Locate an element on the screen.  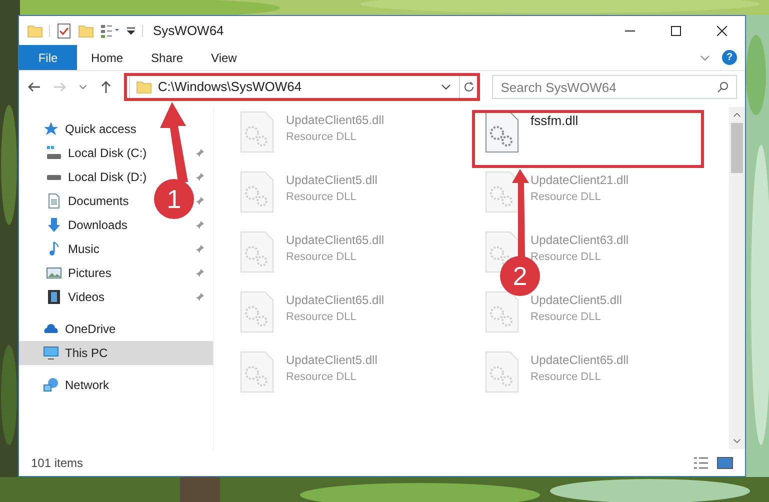
window-title: SysWOW64 is located at coordinates (188, 31).